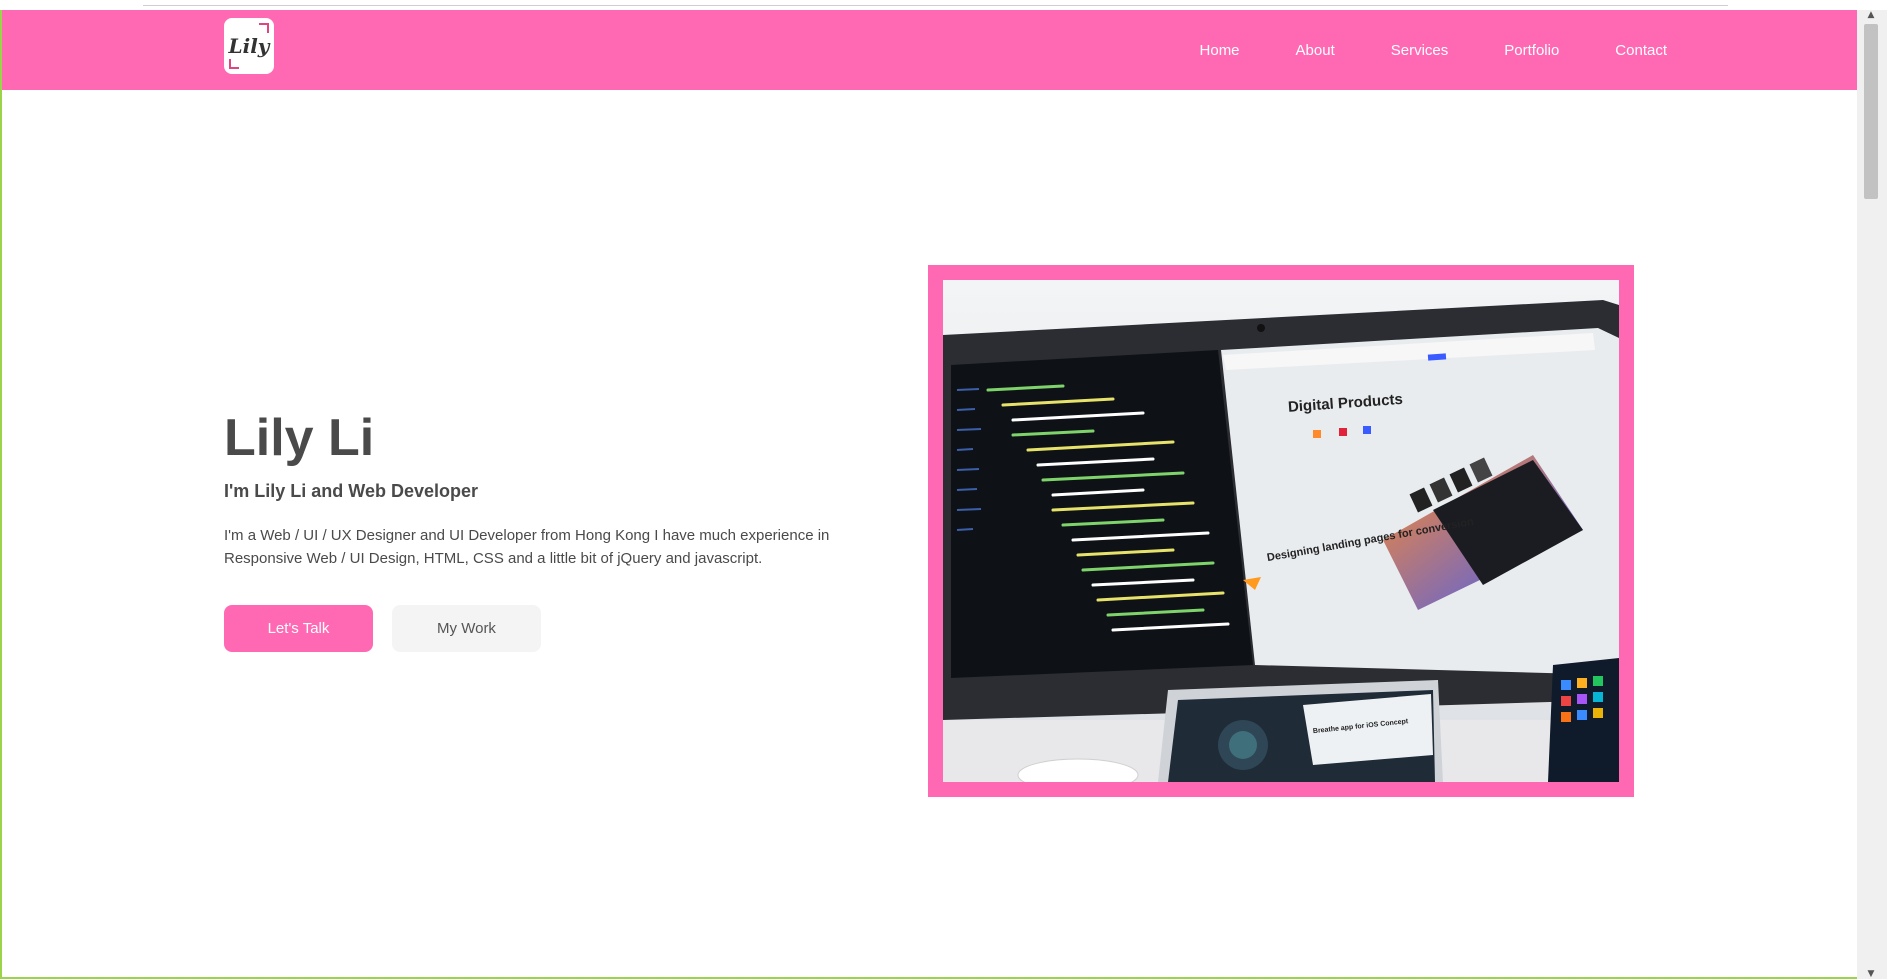 The width and height of the screenshot is (1887, 979). I want to click on hero-buttons: Let's Talk My Work, so click(564, 629).